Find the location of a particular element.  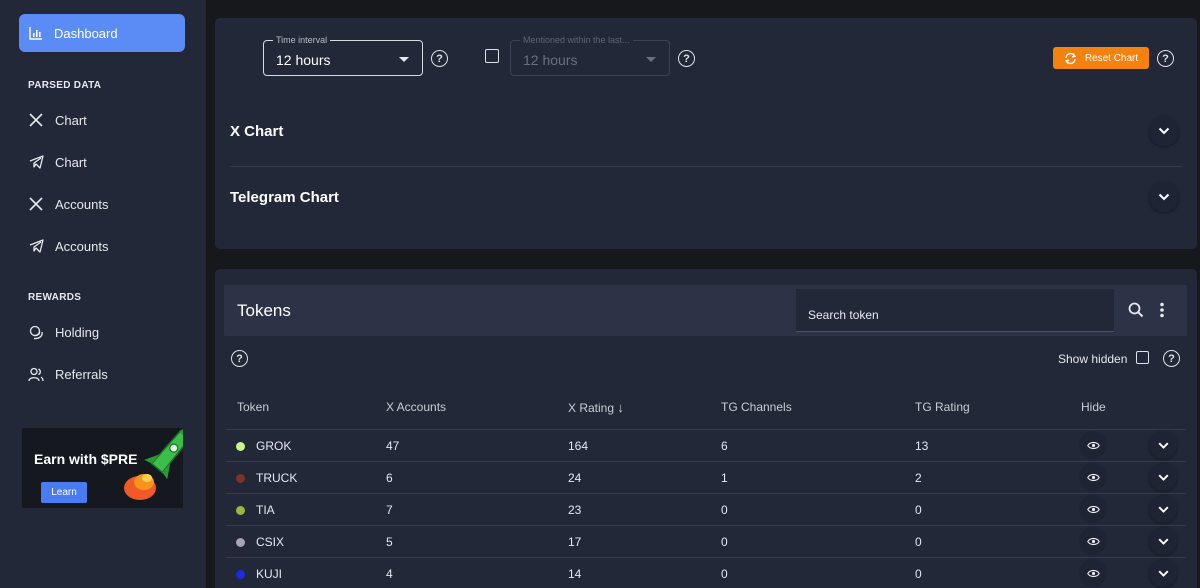

column-header-x-rating: X Rating ↓ is located at coordinates (596, 407).